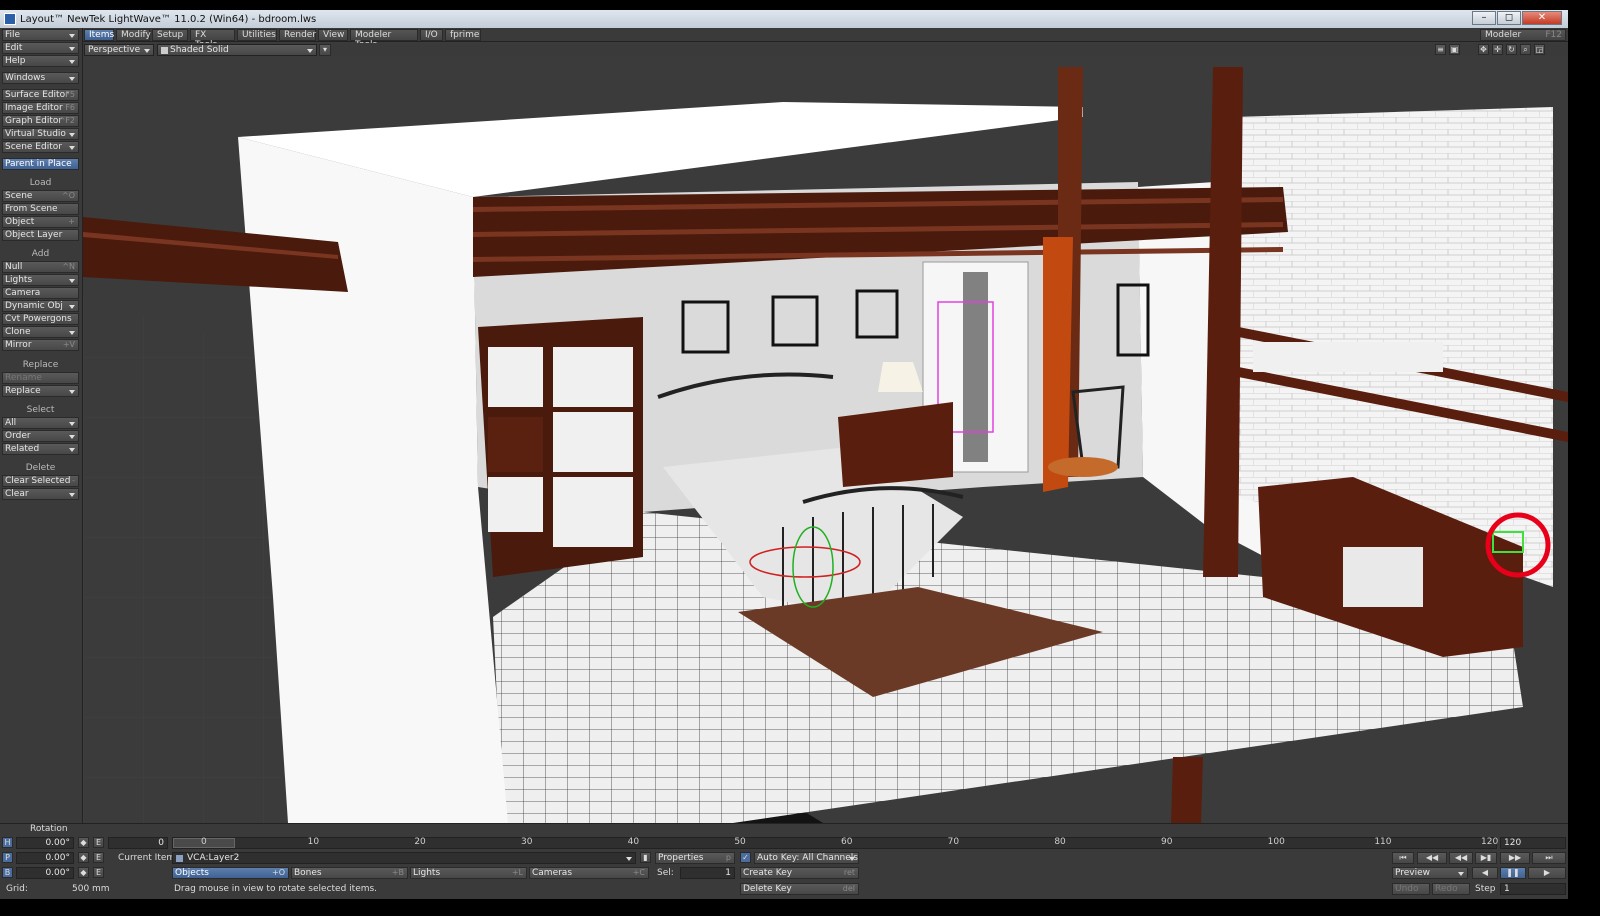 Image resolution: width=1600 pixels, height=916 pixels. I want to click on rotate-view-icon: ↻, so click(1511, 49).